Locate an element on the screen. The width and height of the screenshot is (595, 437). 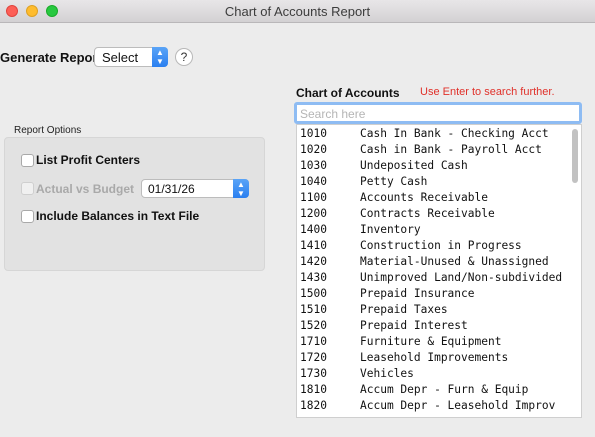
list-item: 1400 Inventory is located at coordinates (439, 230).